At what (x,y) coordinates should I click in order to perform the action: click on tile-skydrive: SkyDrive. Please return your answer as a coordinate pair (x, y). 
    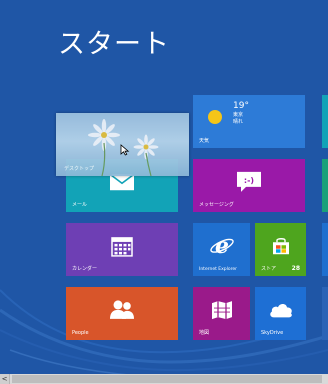
    Looking at the image, I should click on (280, 313).